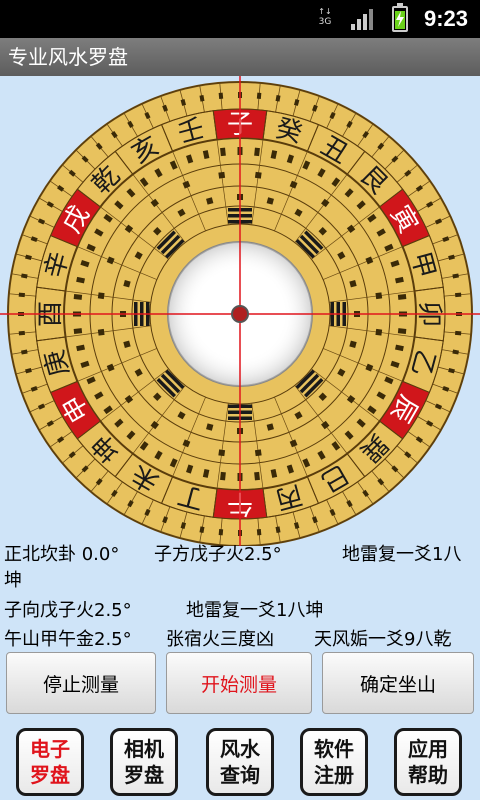 This screenshot has height=800, width=480. Describe the element at coordinates (218, 554) in the screenshot. I see `reading-mountain: 子方戊子火2.5°` at that location.